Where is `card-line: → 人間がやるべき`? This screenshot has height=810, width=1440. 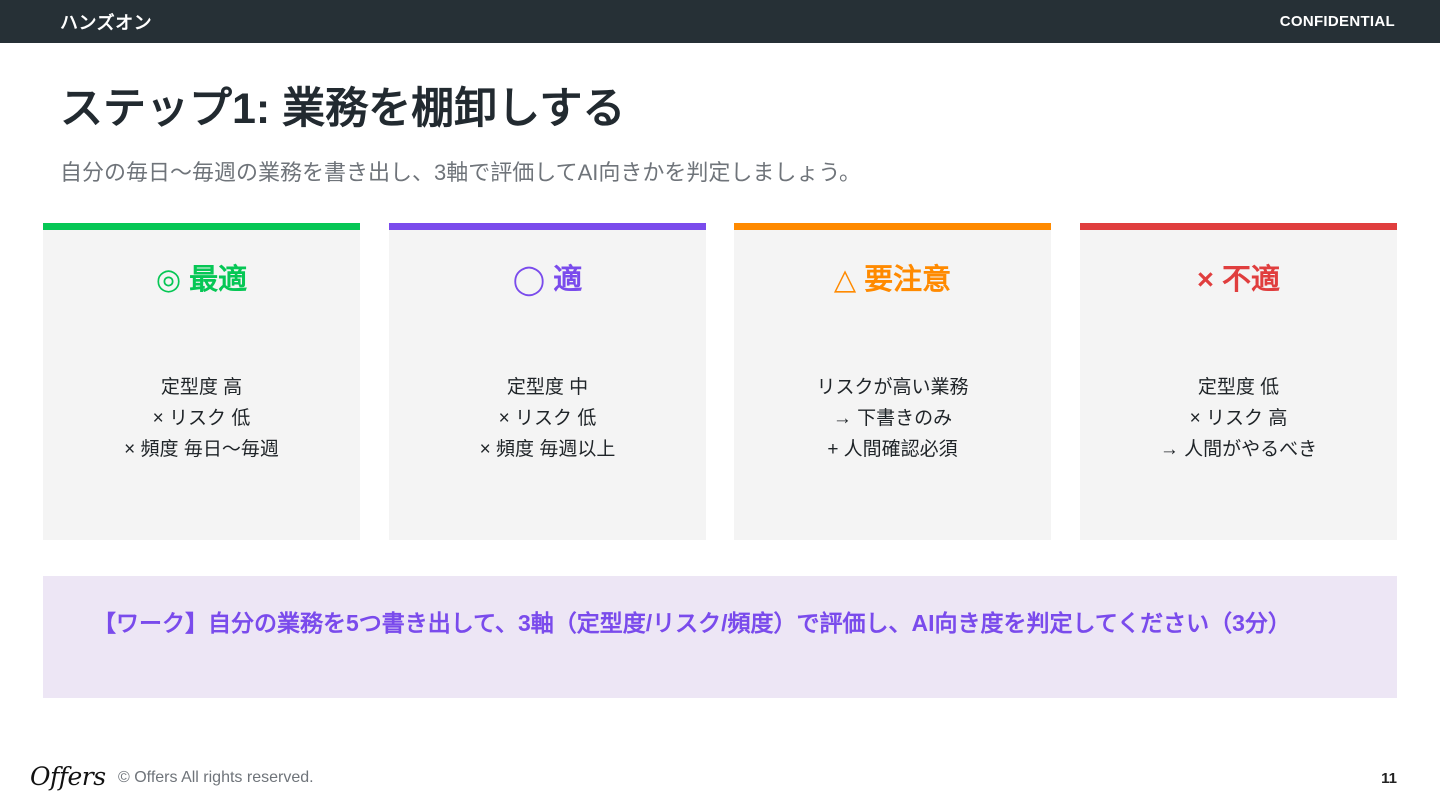 card-line: → 人間がやるべき is located at coordinates (1238, 449).